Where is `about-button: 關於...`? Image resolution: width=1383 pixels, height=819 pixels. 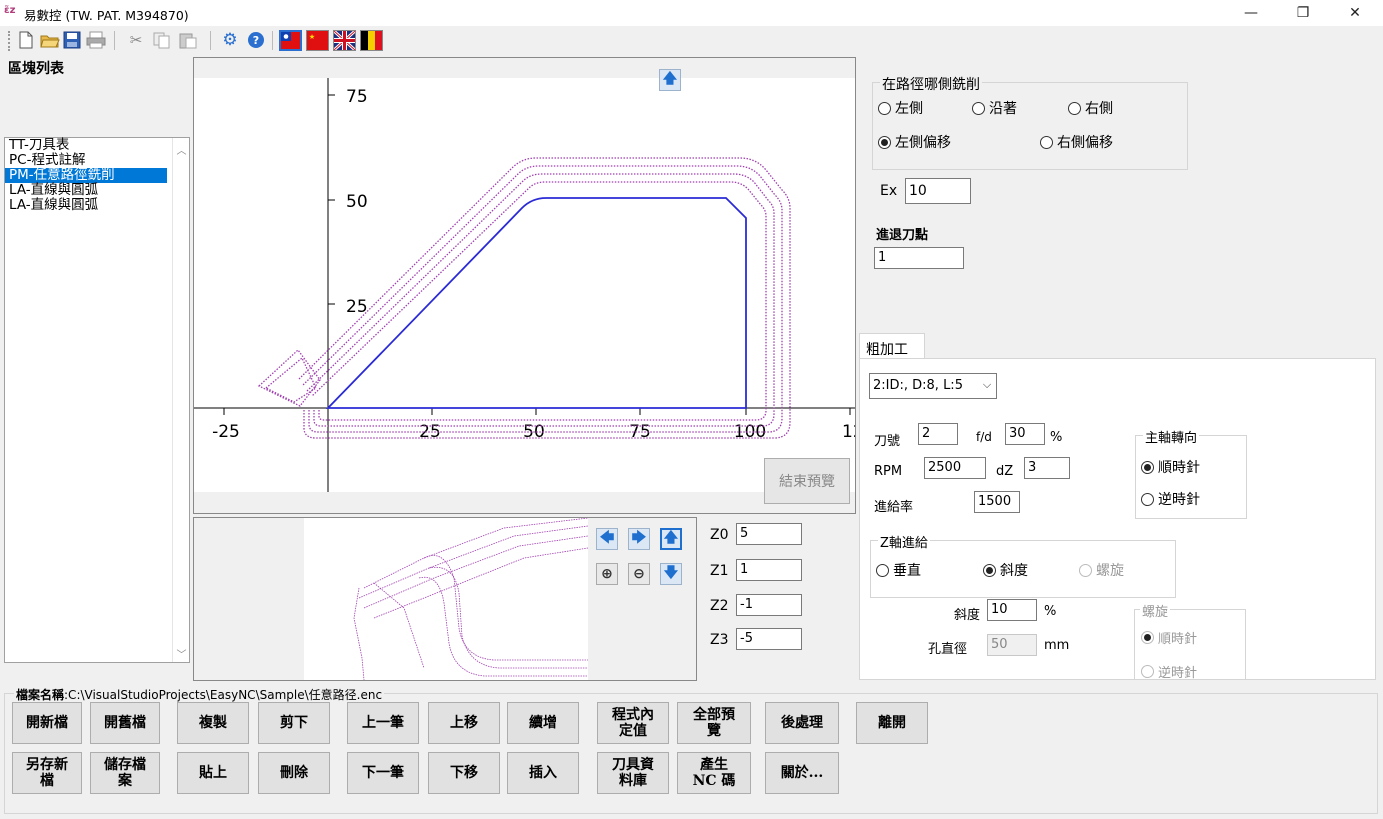 about-button: 關於... is located at coordinates (802, 773).